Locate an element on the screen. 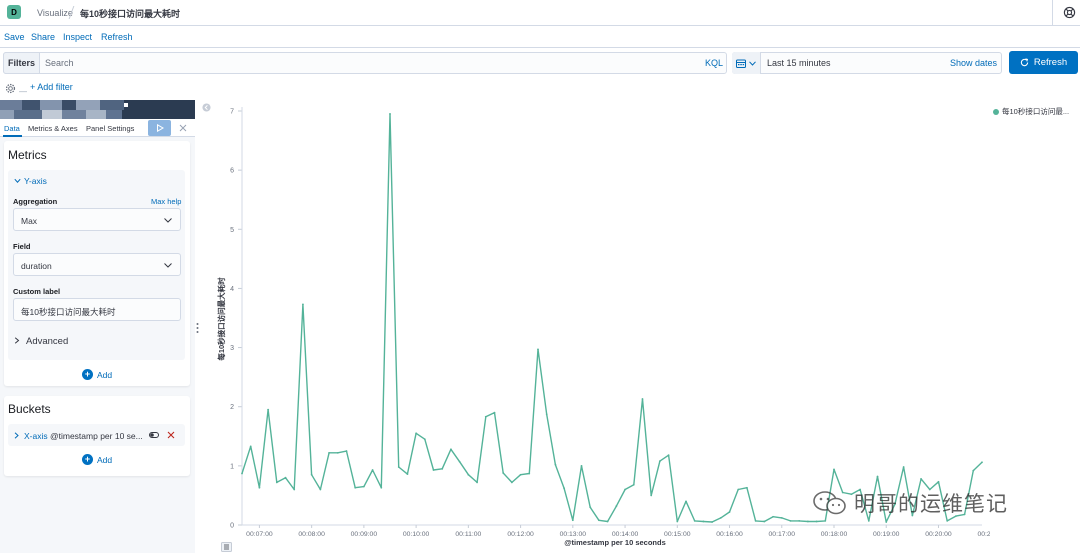 The height and width of the screenshot is (553, 1080). save-link: Save is located at coordinates (14, 37).